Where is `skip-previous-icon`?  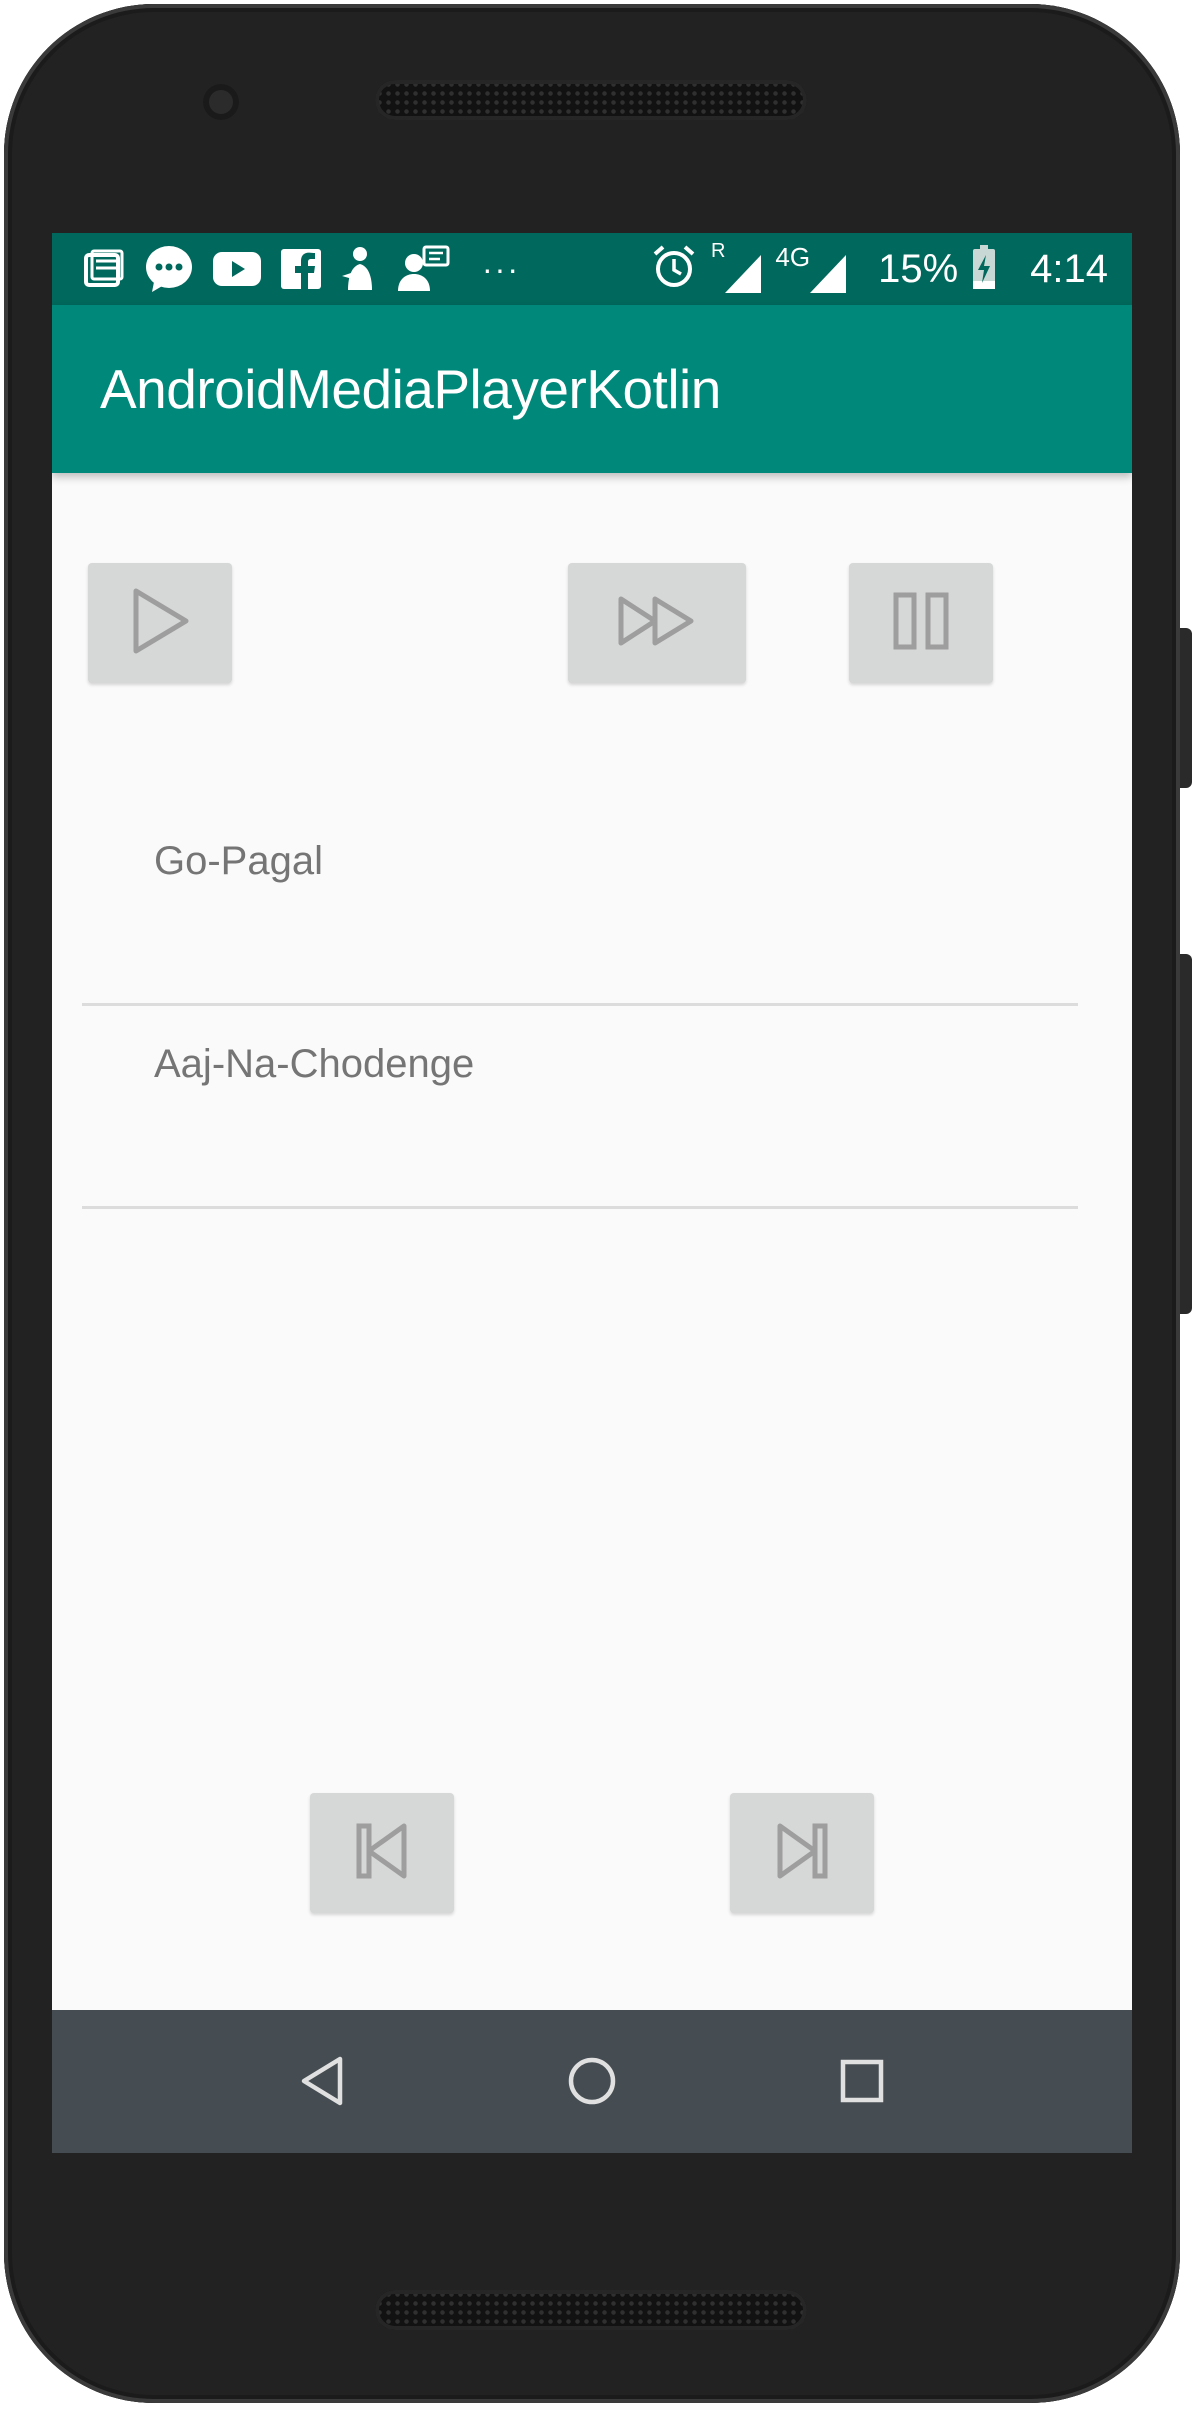
skip-previous-icon is located at coordinates (382, 1853).